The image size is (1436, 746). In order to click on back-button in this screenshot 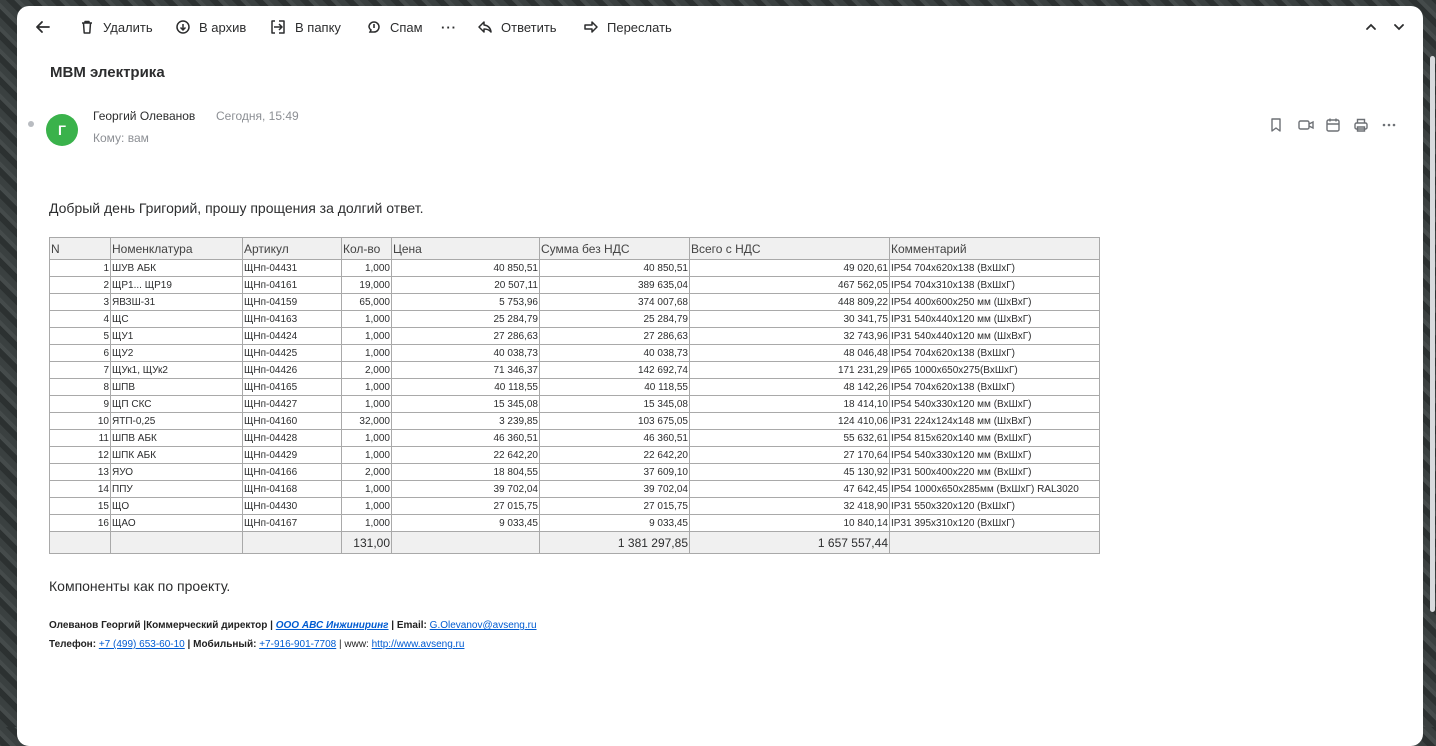, I will do `click(47, 27)`.